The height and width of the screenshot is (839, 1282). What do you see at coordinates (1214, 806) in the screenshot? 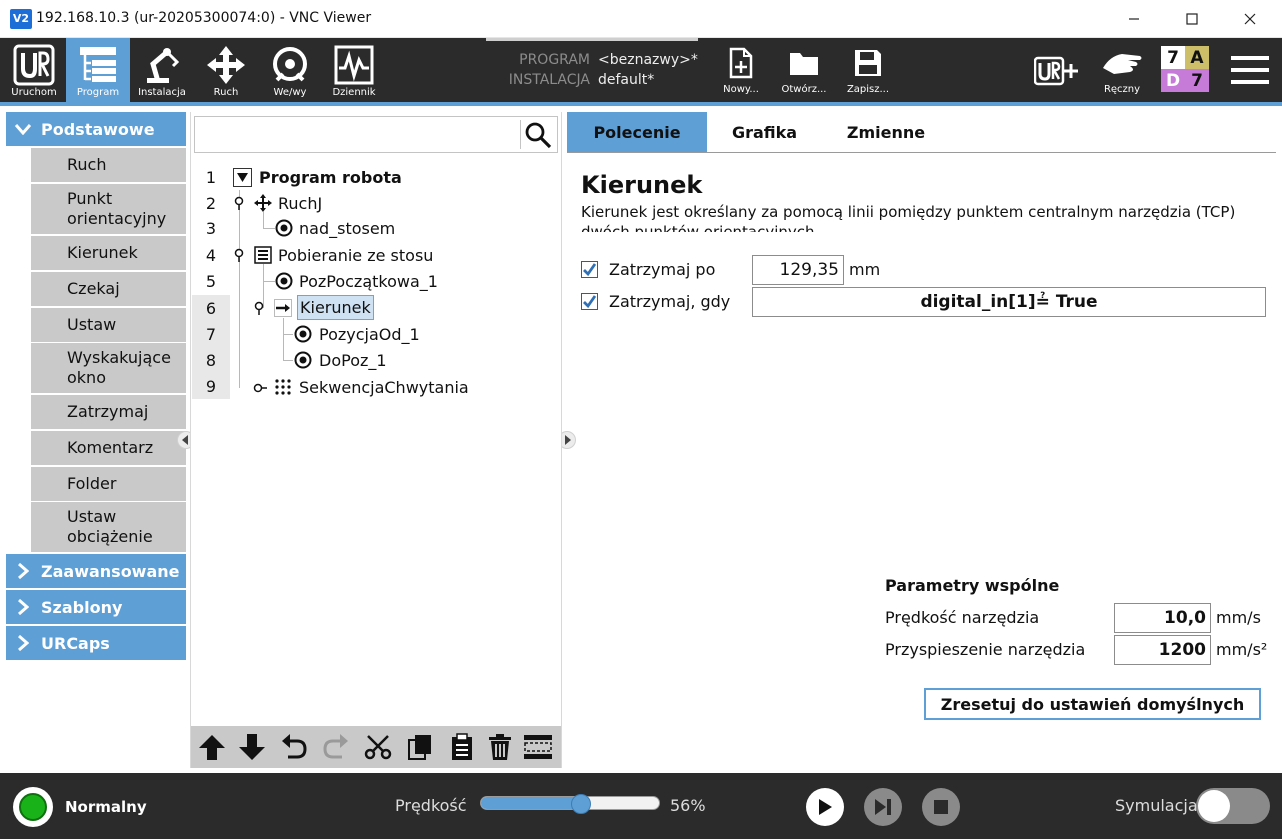
I see `simulation-toggle-knob` at bounding box center [1214, 806].